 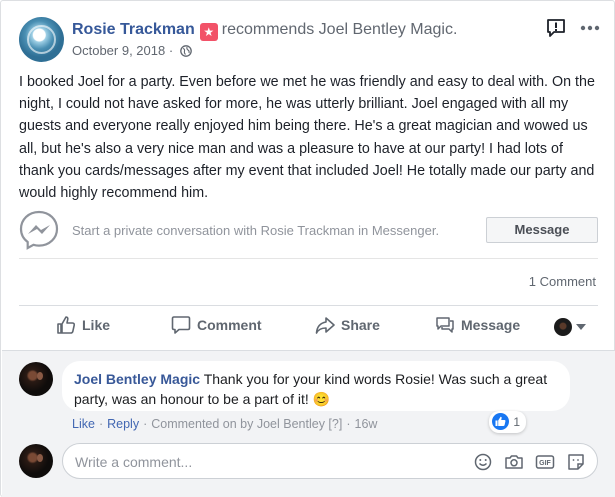 I want to click on message-button: Message, so click(x=542, y=230).